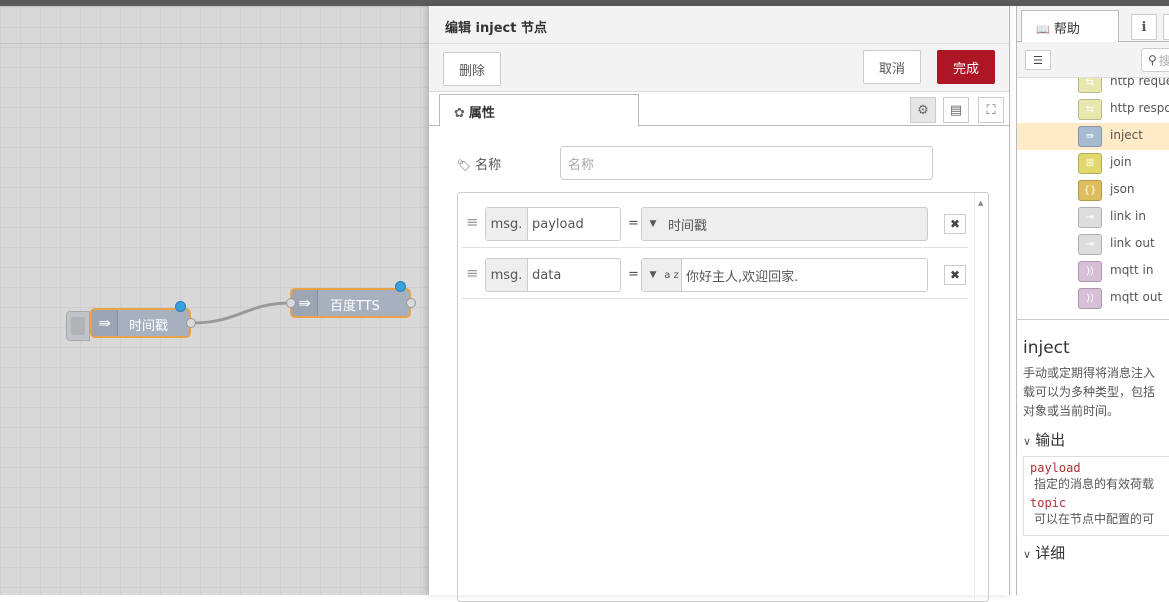  I want to click on list-item: ⇥ link in, so click(1093, 217).